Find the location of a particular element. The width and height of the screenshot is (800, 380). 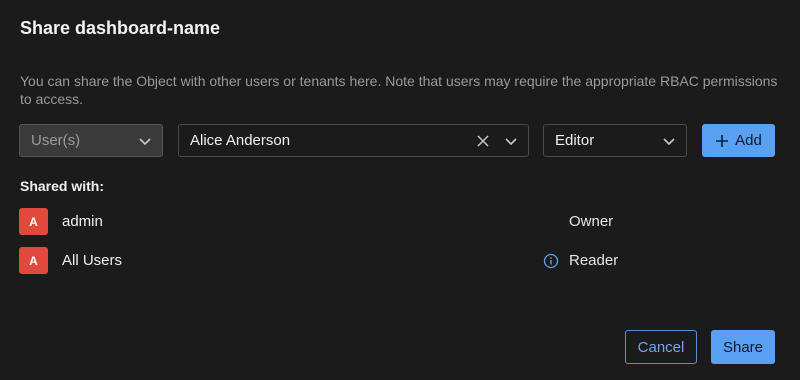

shared-row-role: Owner is located at coordinates (591, 221).